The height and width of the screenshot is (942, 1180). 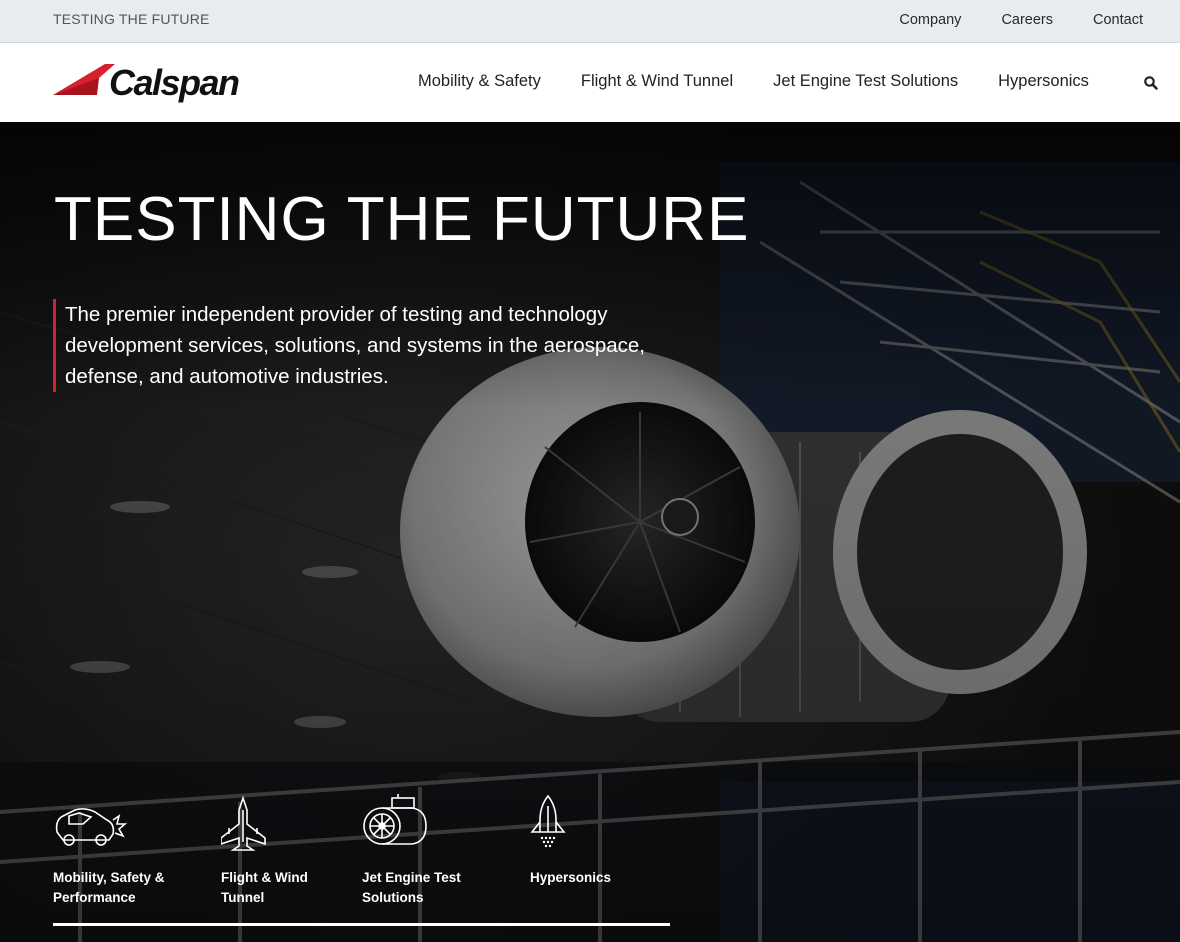 What do you see at coordinates (548, 821) in the screenshot?
I see `rocket-icon` at bounding box center [548, 821].